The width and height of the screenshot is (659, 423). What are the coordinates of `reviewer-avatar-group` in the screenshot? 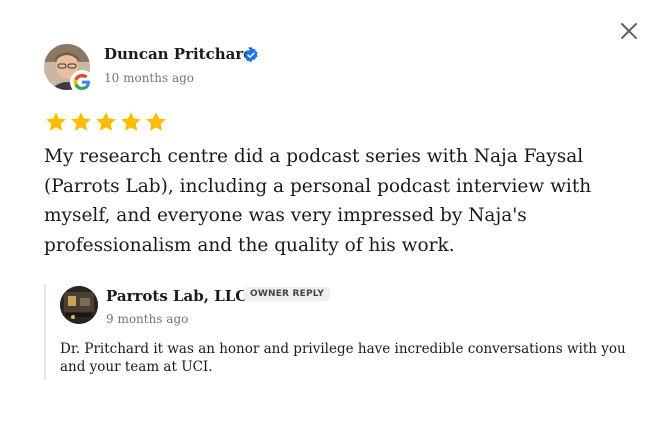 It's located at (69, 69).